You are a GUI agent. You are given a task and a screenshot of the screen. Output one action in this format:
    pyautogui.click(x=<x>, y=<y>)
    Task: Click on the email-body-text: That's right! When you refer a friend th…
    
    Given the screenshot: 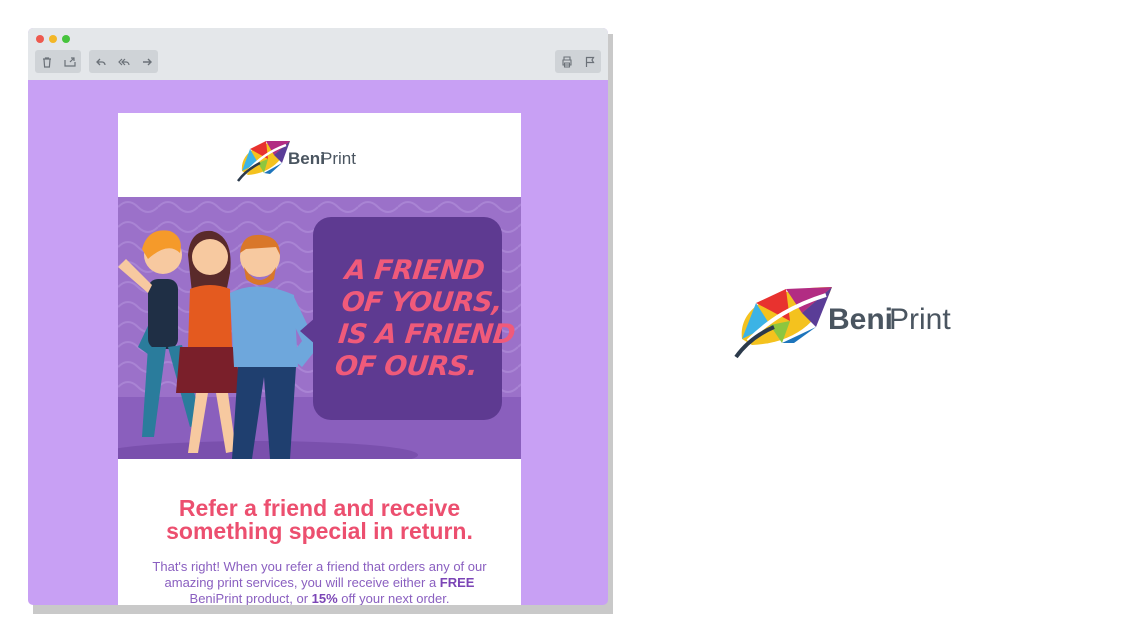 What is the action you would take?
    pyautogui.click(x=319, y=582)
    